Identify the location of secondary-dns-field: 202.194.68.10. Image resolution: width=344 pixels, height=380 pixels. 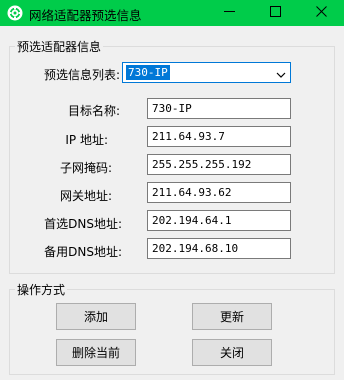
(219, 248).